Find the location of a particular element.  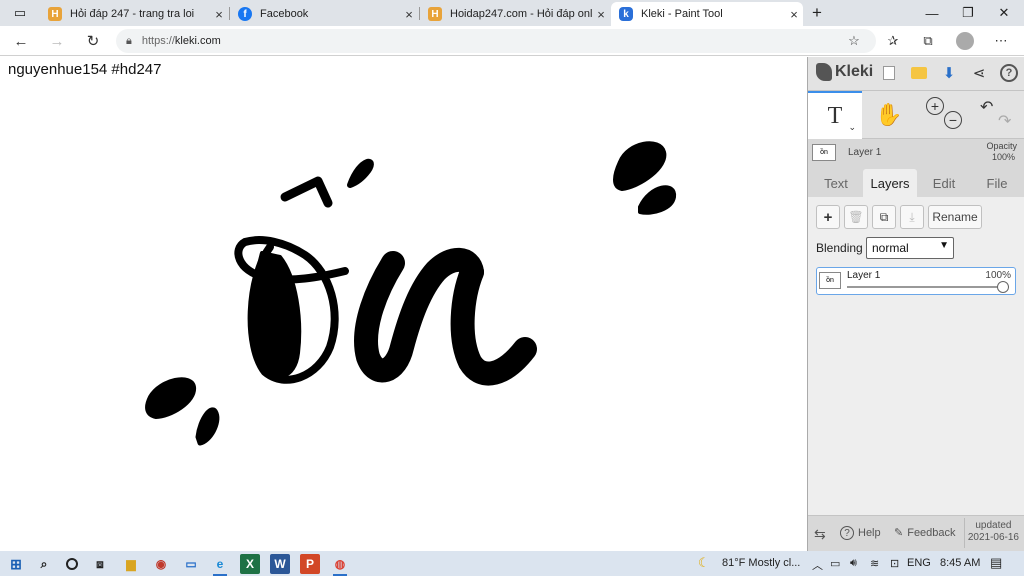

powerpoint-icon: P is located at coordinates (310, 564).